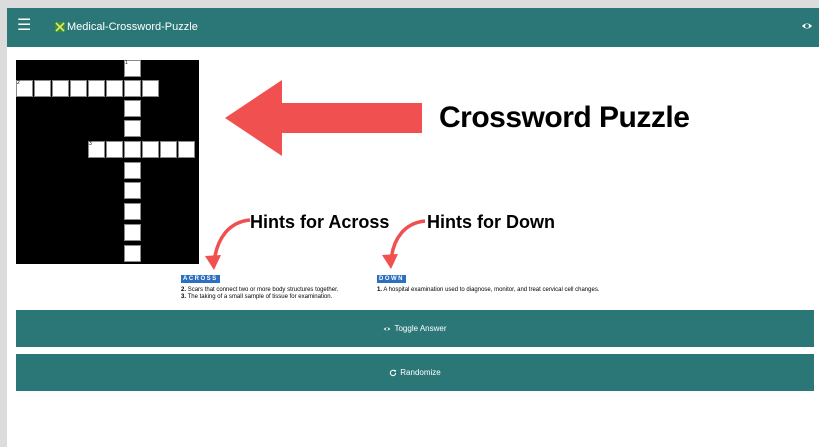 The height and width of the screenshot is (447, 819). What do you see at coordinates (391, 279) in the screenshot?
I see `down-heading: DOWN` at bounding box center [391, 279].